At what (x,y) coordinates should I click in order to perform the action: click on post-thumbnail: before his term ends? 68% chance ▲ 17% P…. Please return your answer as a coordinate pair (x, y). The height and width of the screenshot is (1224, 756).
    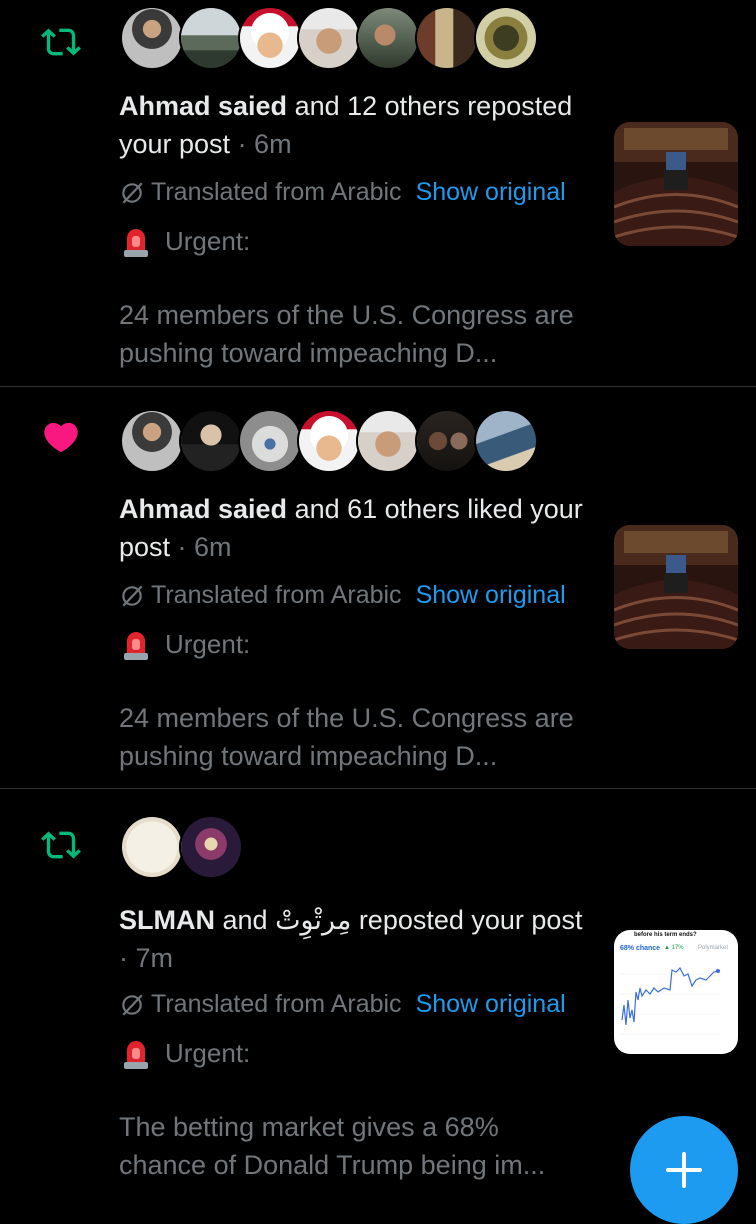
    Looking at the image, I should click on (676, 992).